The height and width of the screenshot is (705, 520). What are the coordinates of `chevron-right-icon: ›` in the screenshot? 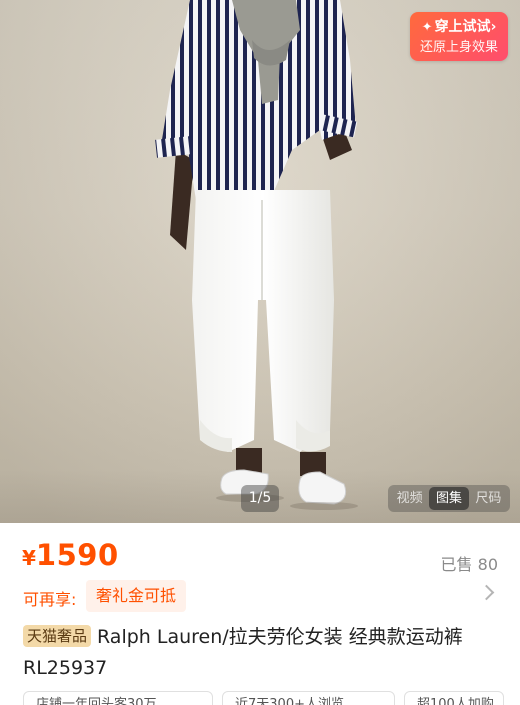 It's located at (493, 27).